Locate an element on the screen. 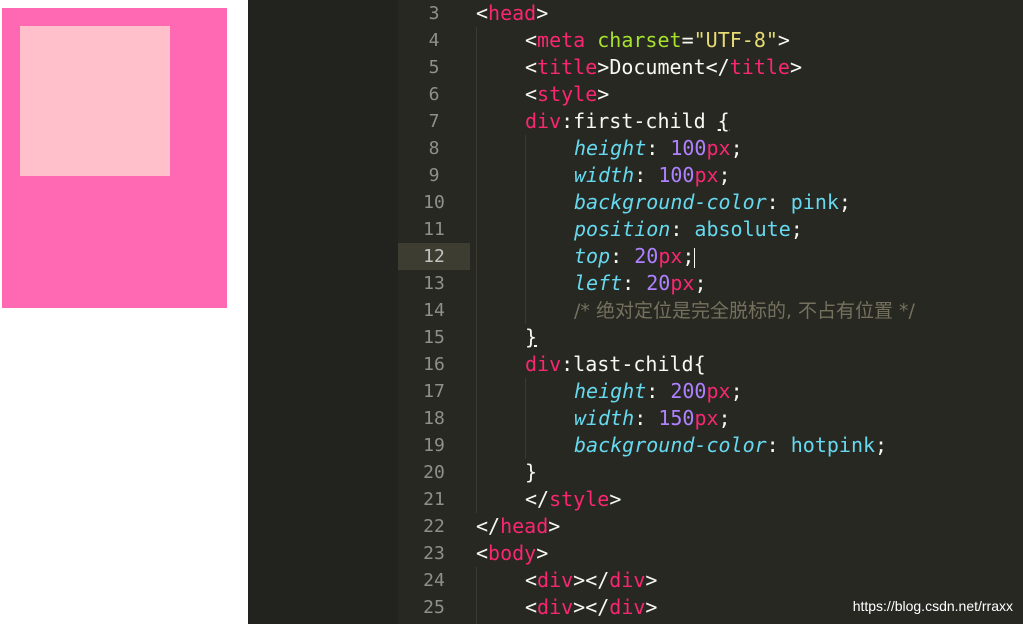 Image resolution: width=1023 pixels, height=624 pixels. token-value: absolute is located at coordinates (742, 229).